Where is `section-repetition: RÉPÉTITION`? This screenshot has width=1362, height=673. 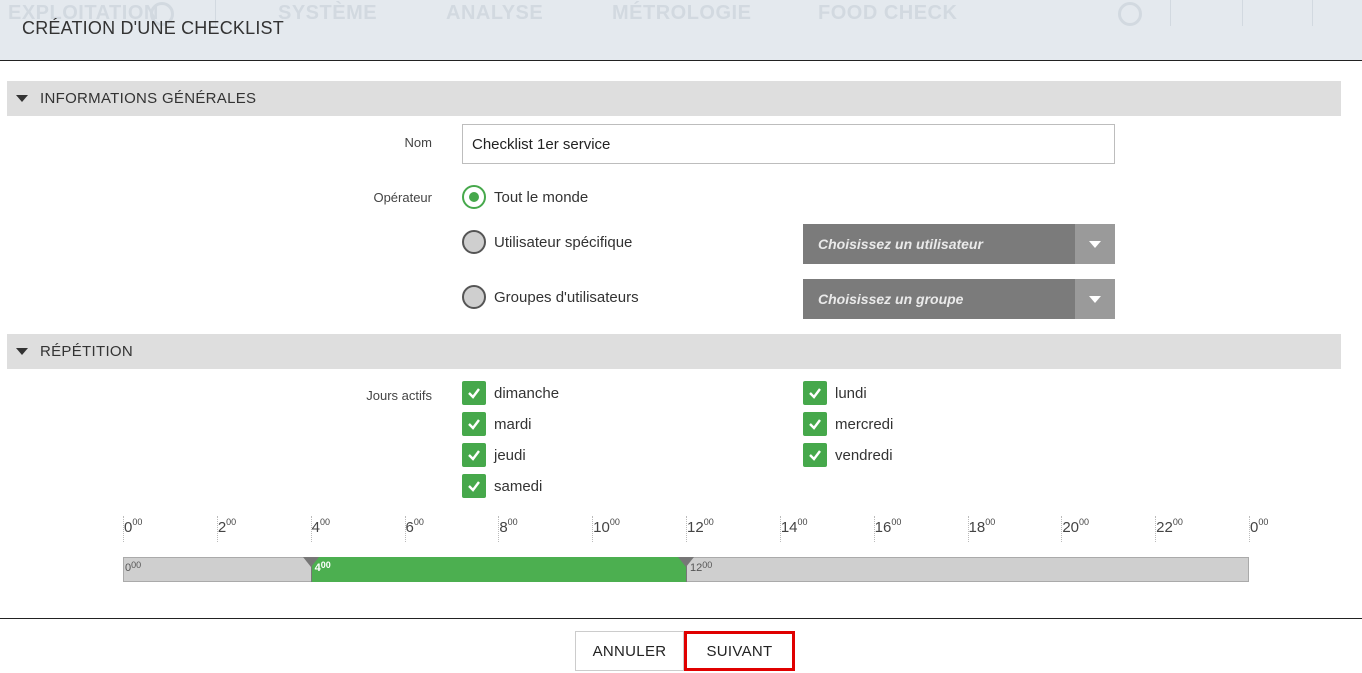
section-repetition: RÉPÉTITION is located at coordinates (674, 351).